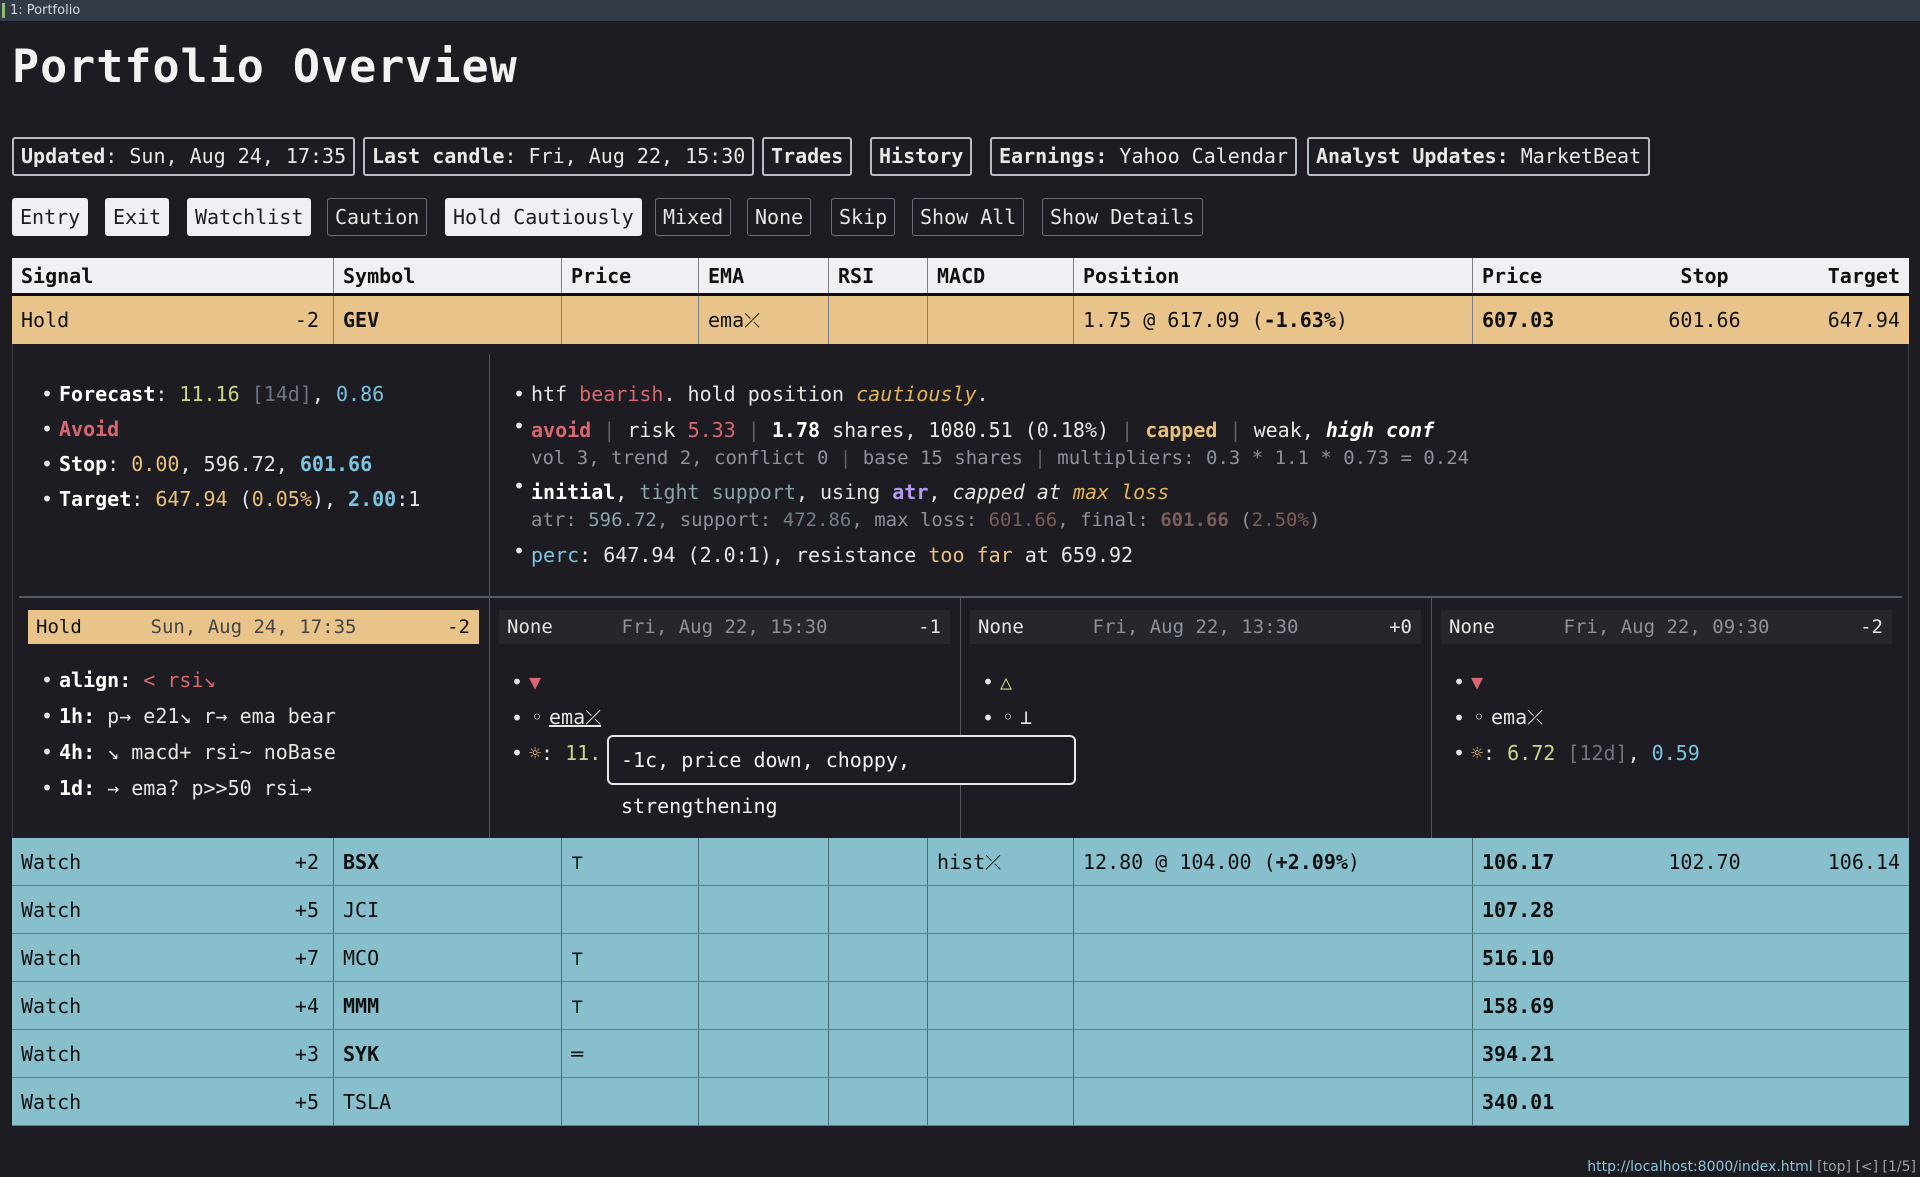 The height and width of the screenshot is (1177, 1920). I want to click on signal-cell: Watch +5, so click(170, 1102).